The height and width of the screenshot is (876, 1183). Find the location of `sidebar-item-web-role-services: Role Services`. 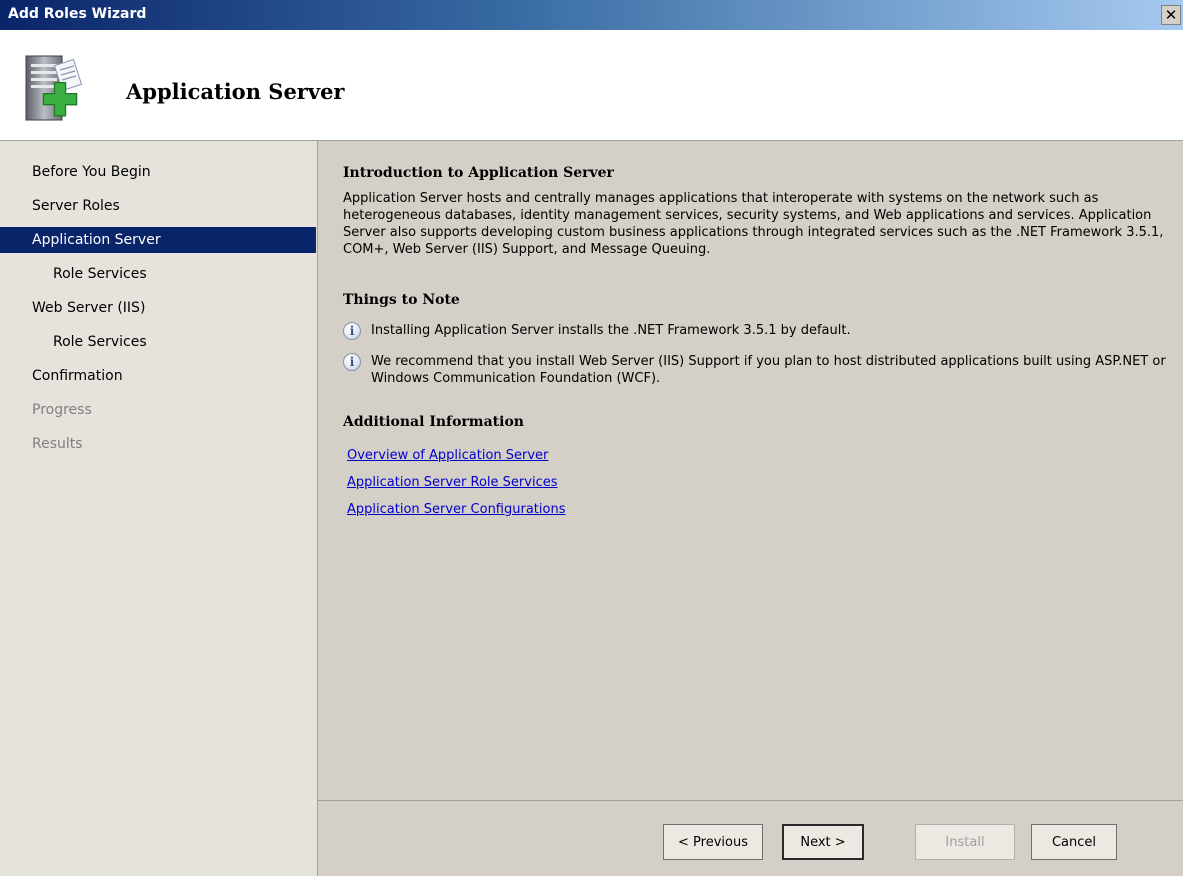

sidebar-item-web-role-services: Role Services is located at coordinates (158, 342).